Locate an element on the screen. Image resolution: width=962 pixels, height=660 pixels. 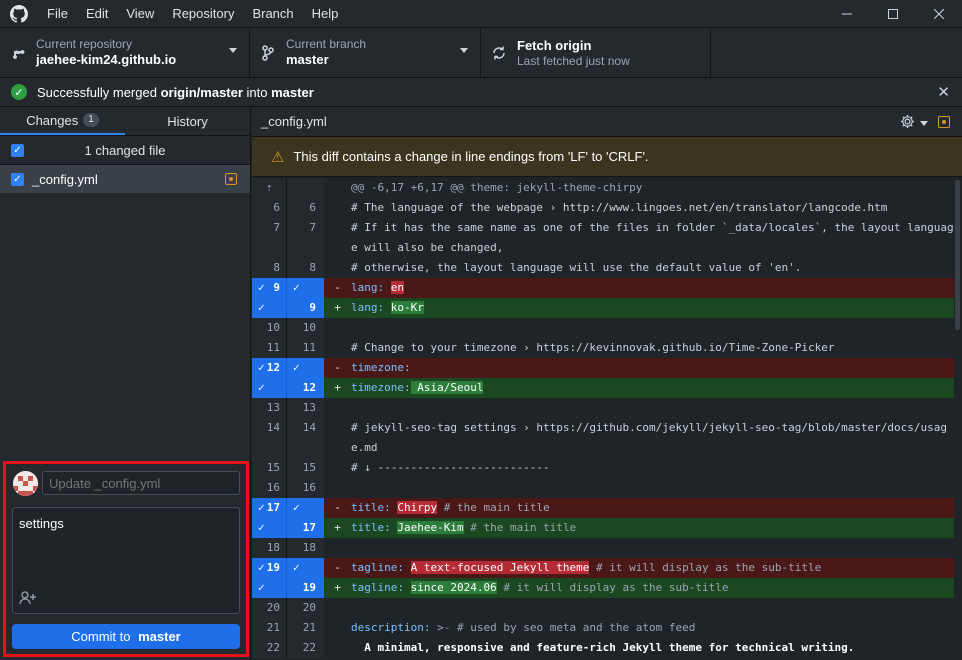
fetch-origin-button: Fetch origin Last fetched just now is located at coordinates (596, 52).